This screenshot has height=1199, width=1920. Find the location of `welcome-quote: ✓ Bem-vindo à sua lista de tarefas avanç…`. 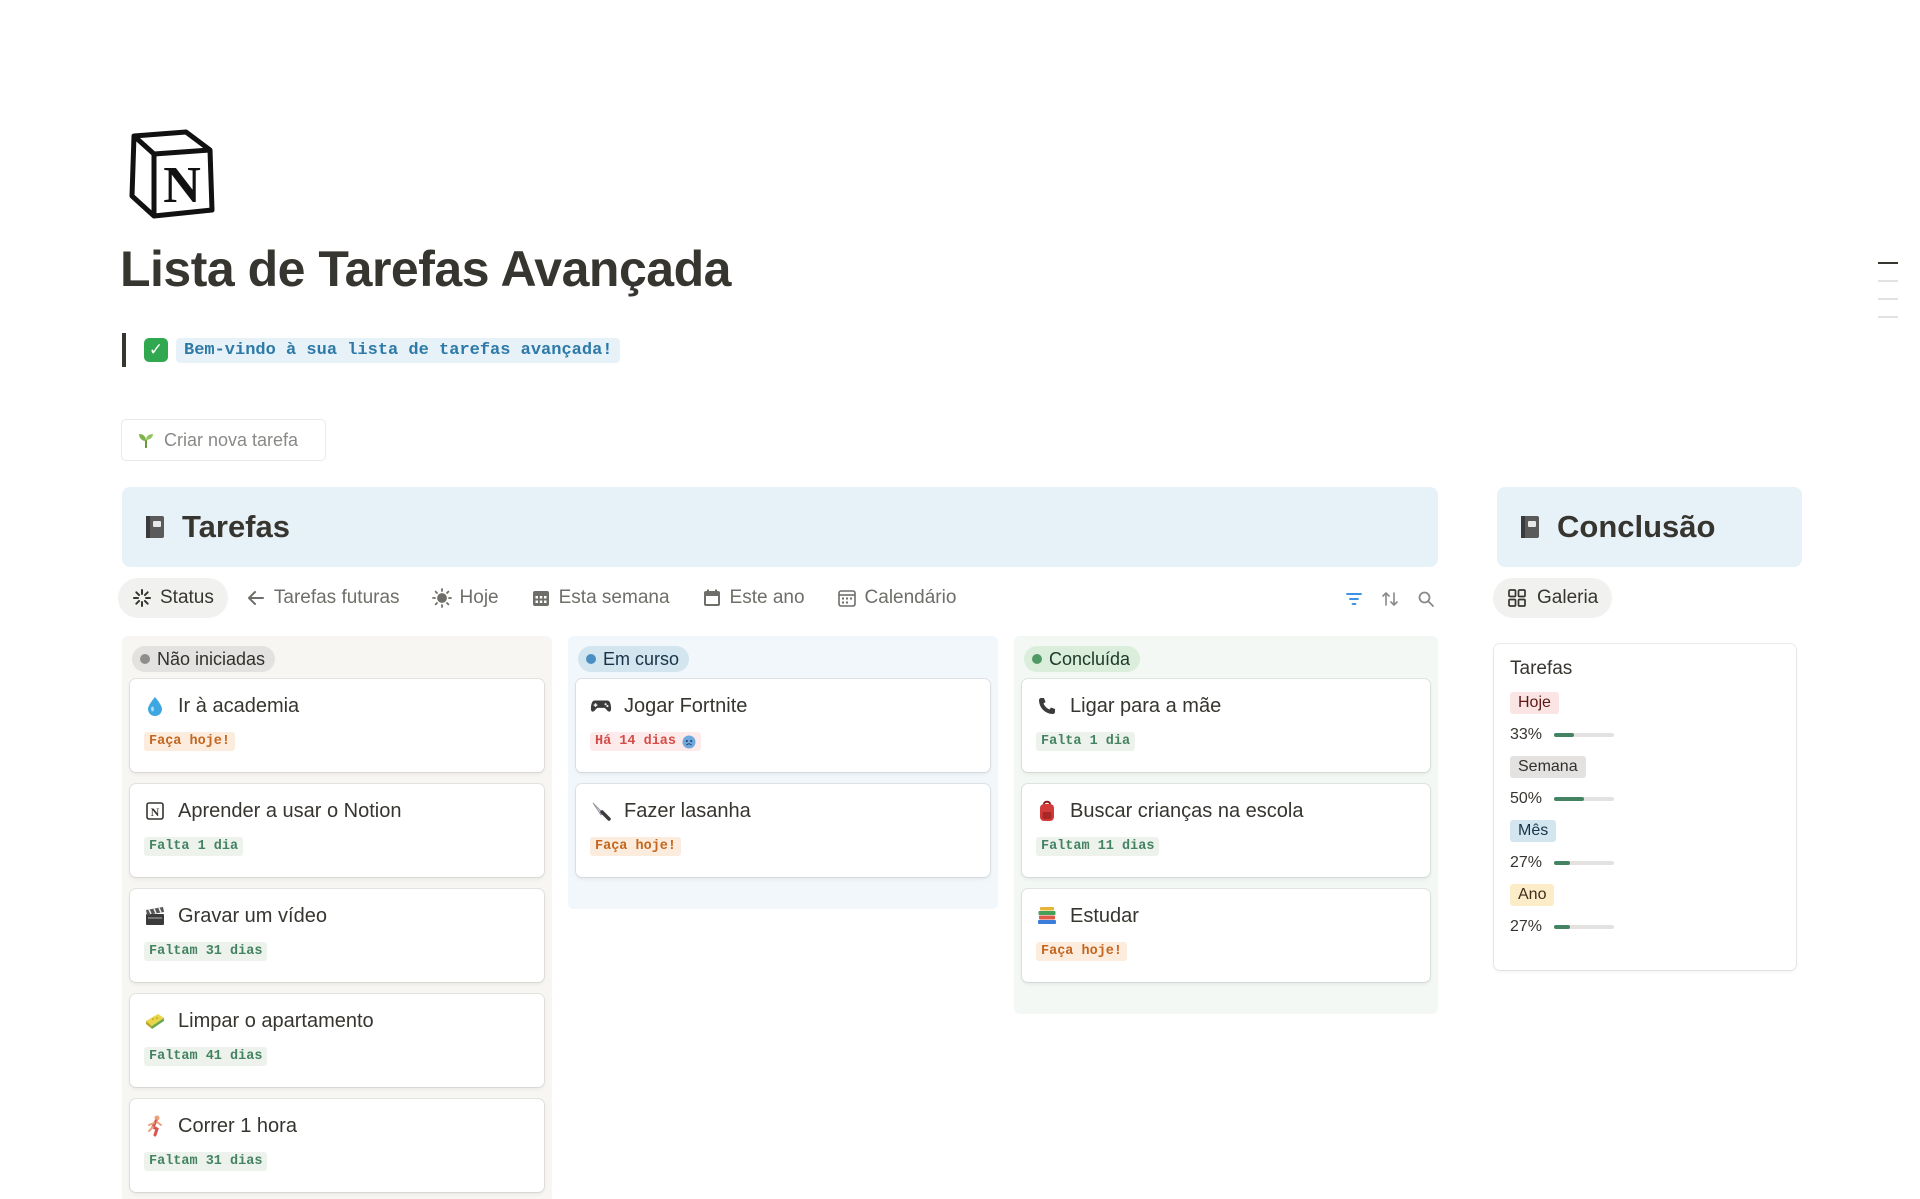

welcome-quote: ✓ Bem-vindo à sua lista de tarefas avanç… is located at coordinates (371, 350).